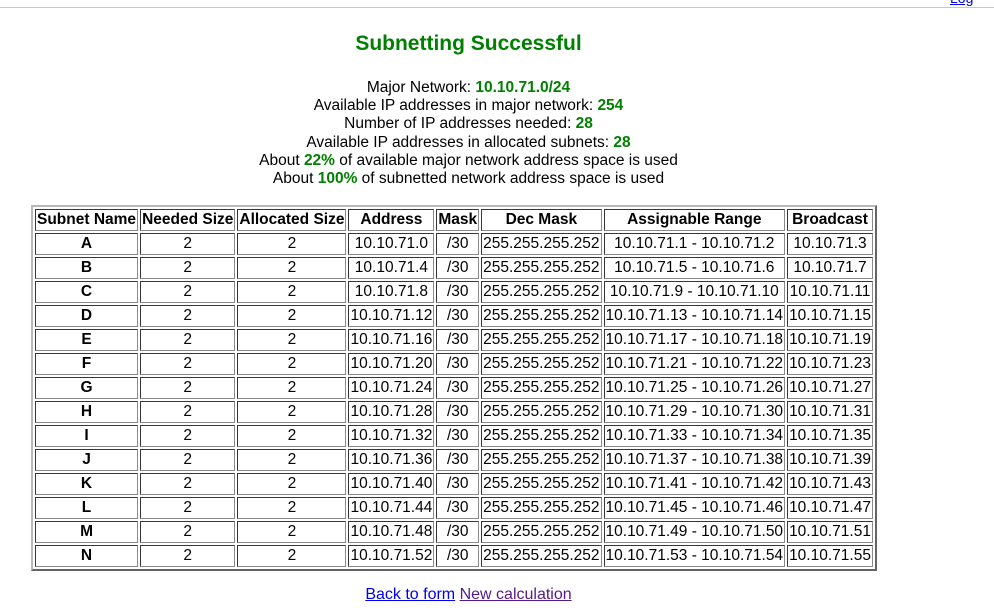 This screenshot has height=615, width=994. I want to click on address-cell: 10.10.71.12, so click(391, 316).